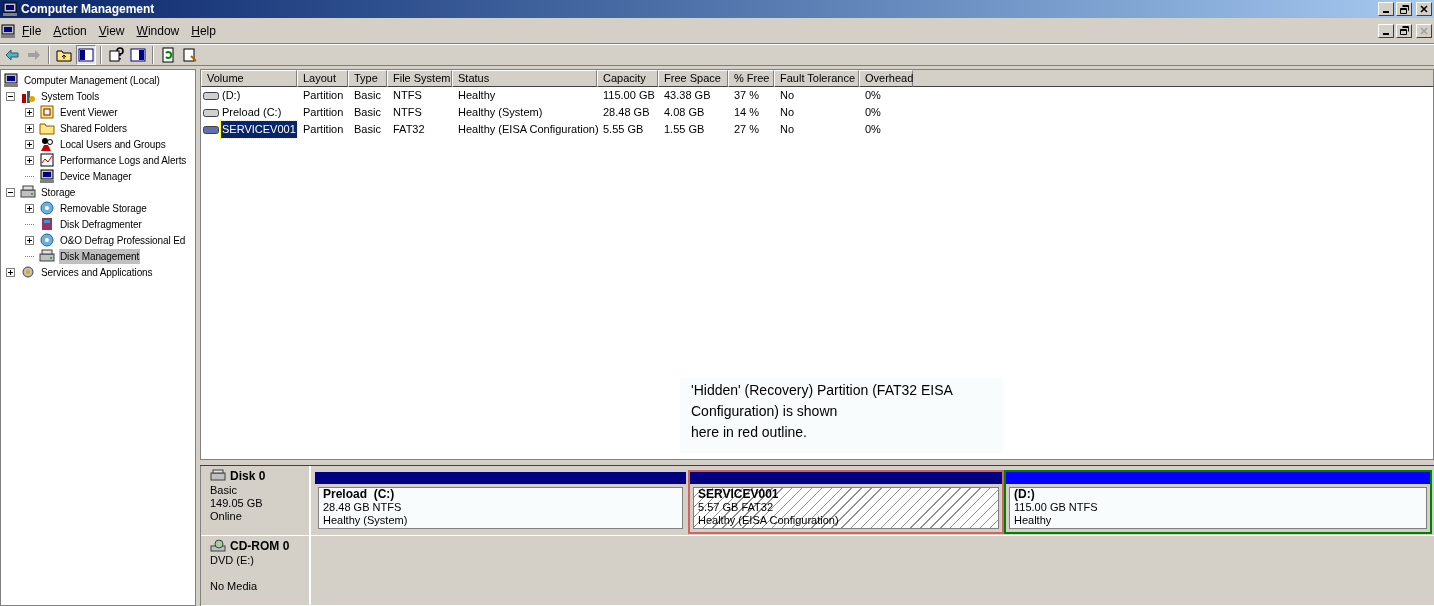  I want to click on tree-item: Disk Management, so click(100, 256).